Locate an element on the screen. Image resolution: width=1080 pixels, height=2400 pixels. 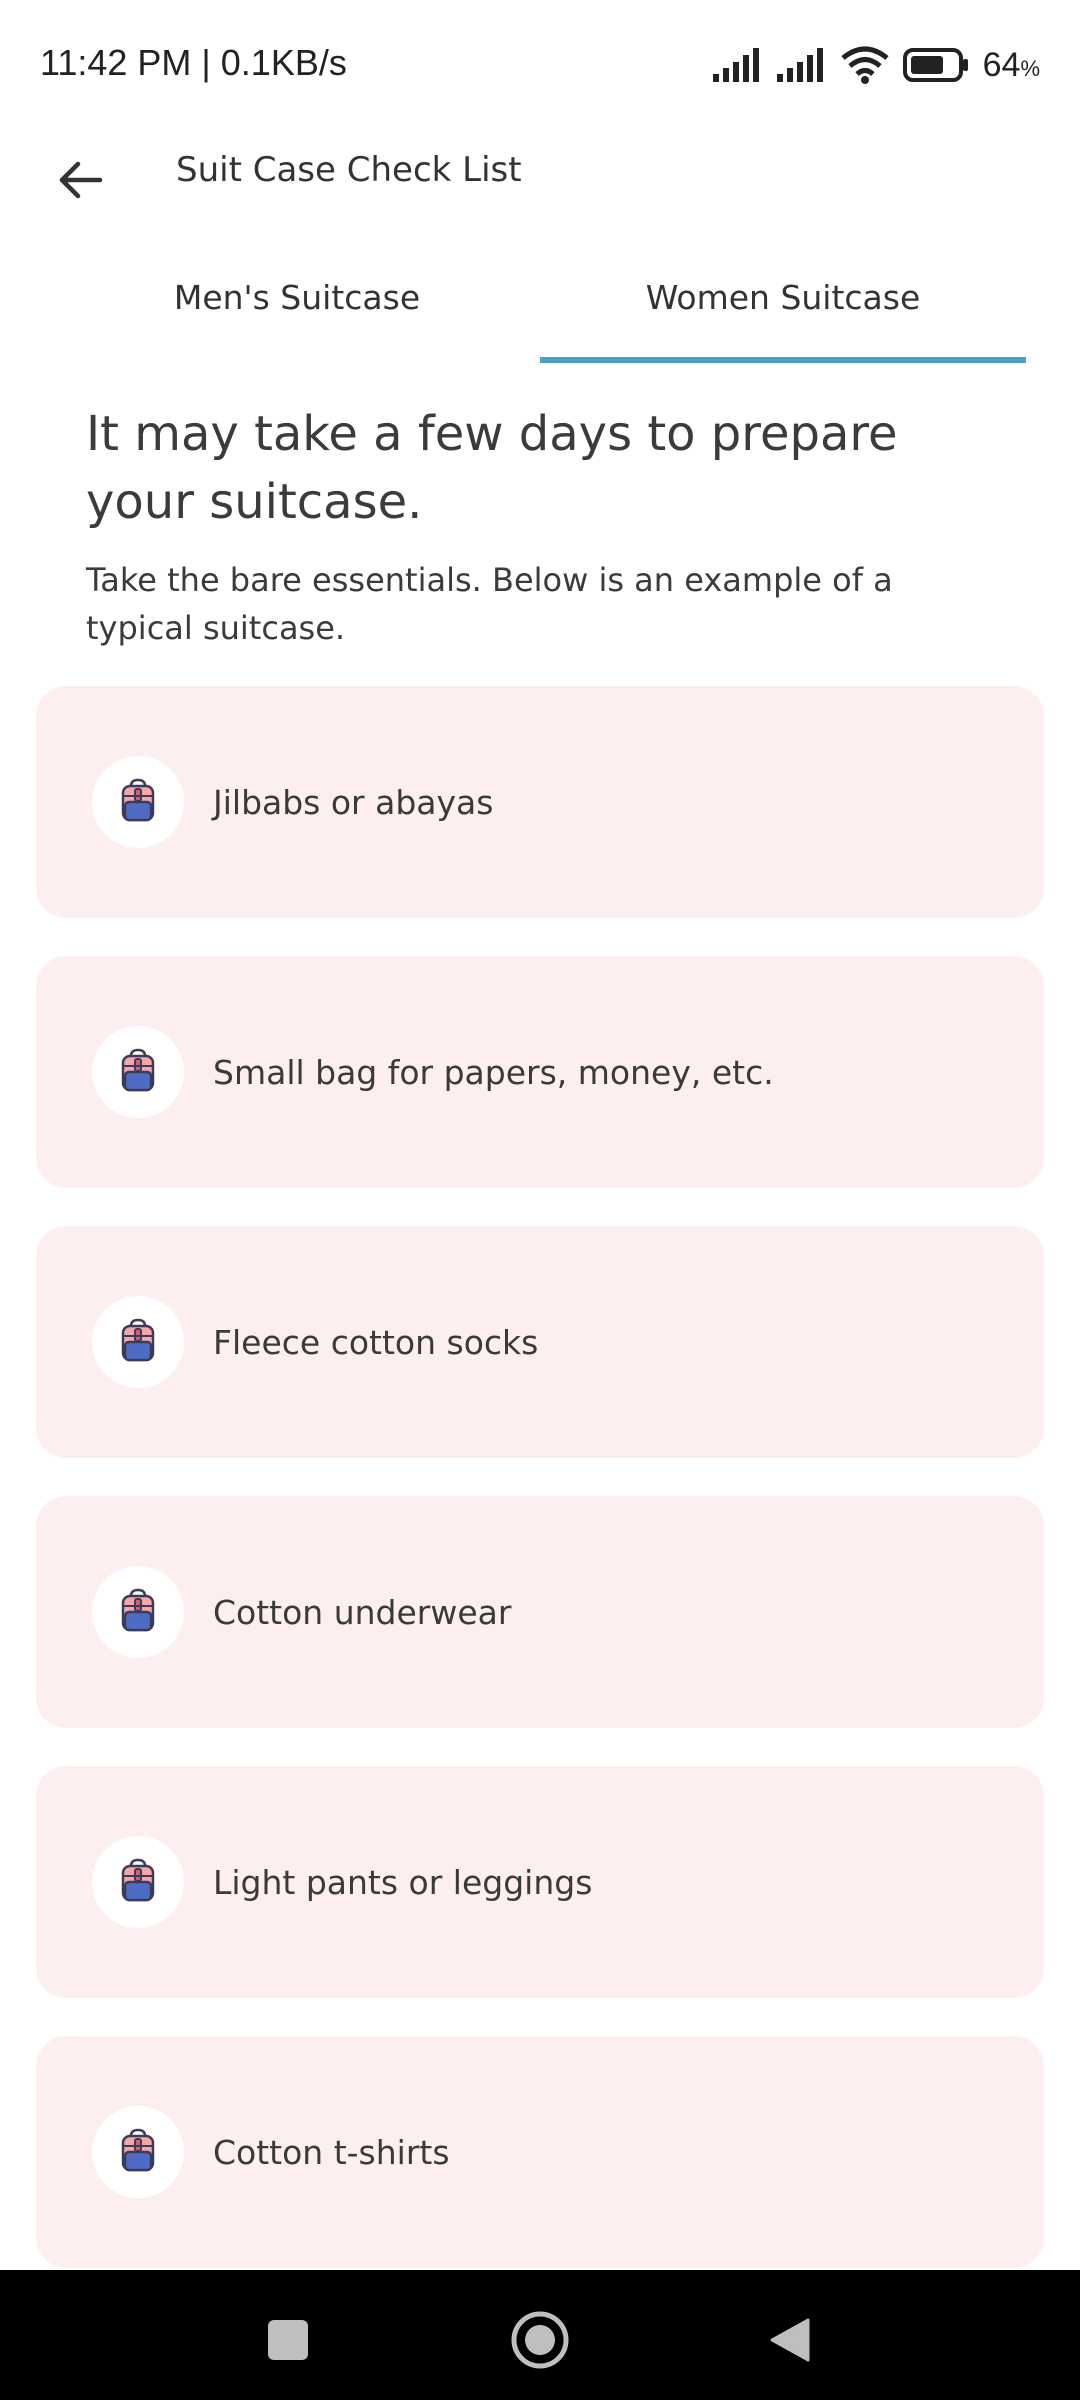
checklist-item: Small bag for papers, money, etc. is located at coordinates (540, 1072).